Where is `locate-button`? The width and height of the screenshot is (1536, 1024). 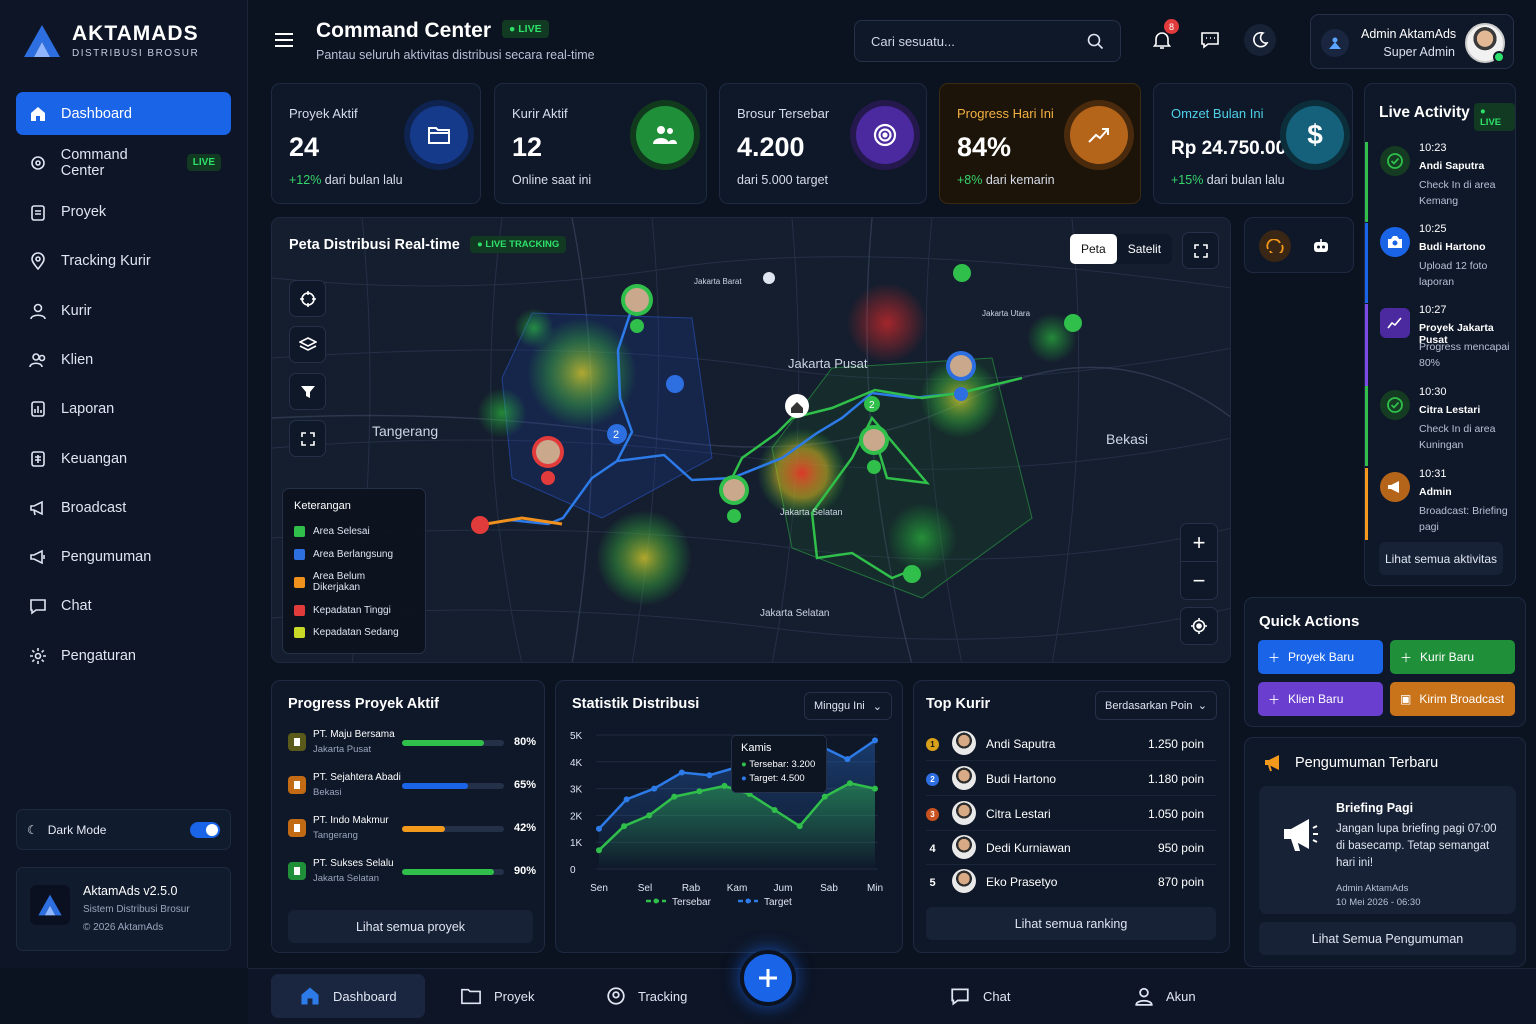 locate-button is located at coordinates (307, 298).